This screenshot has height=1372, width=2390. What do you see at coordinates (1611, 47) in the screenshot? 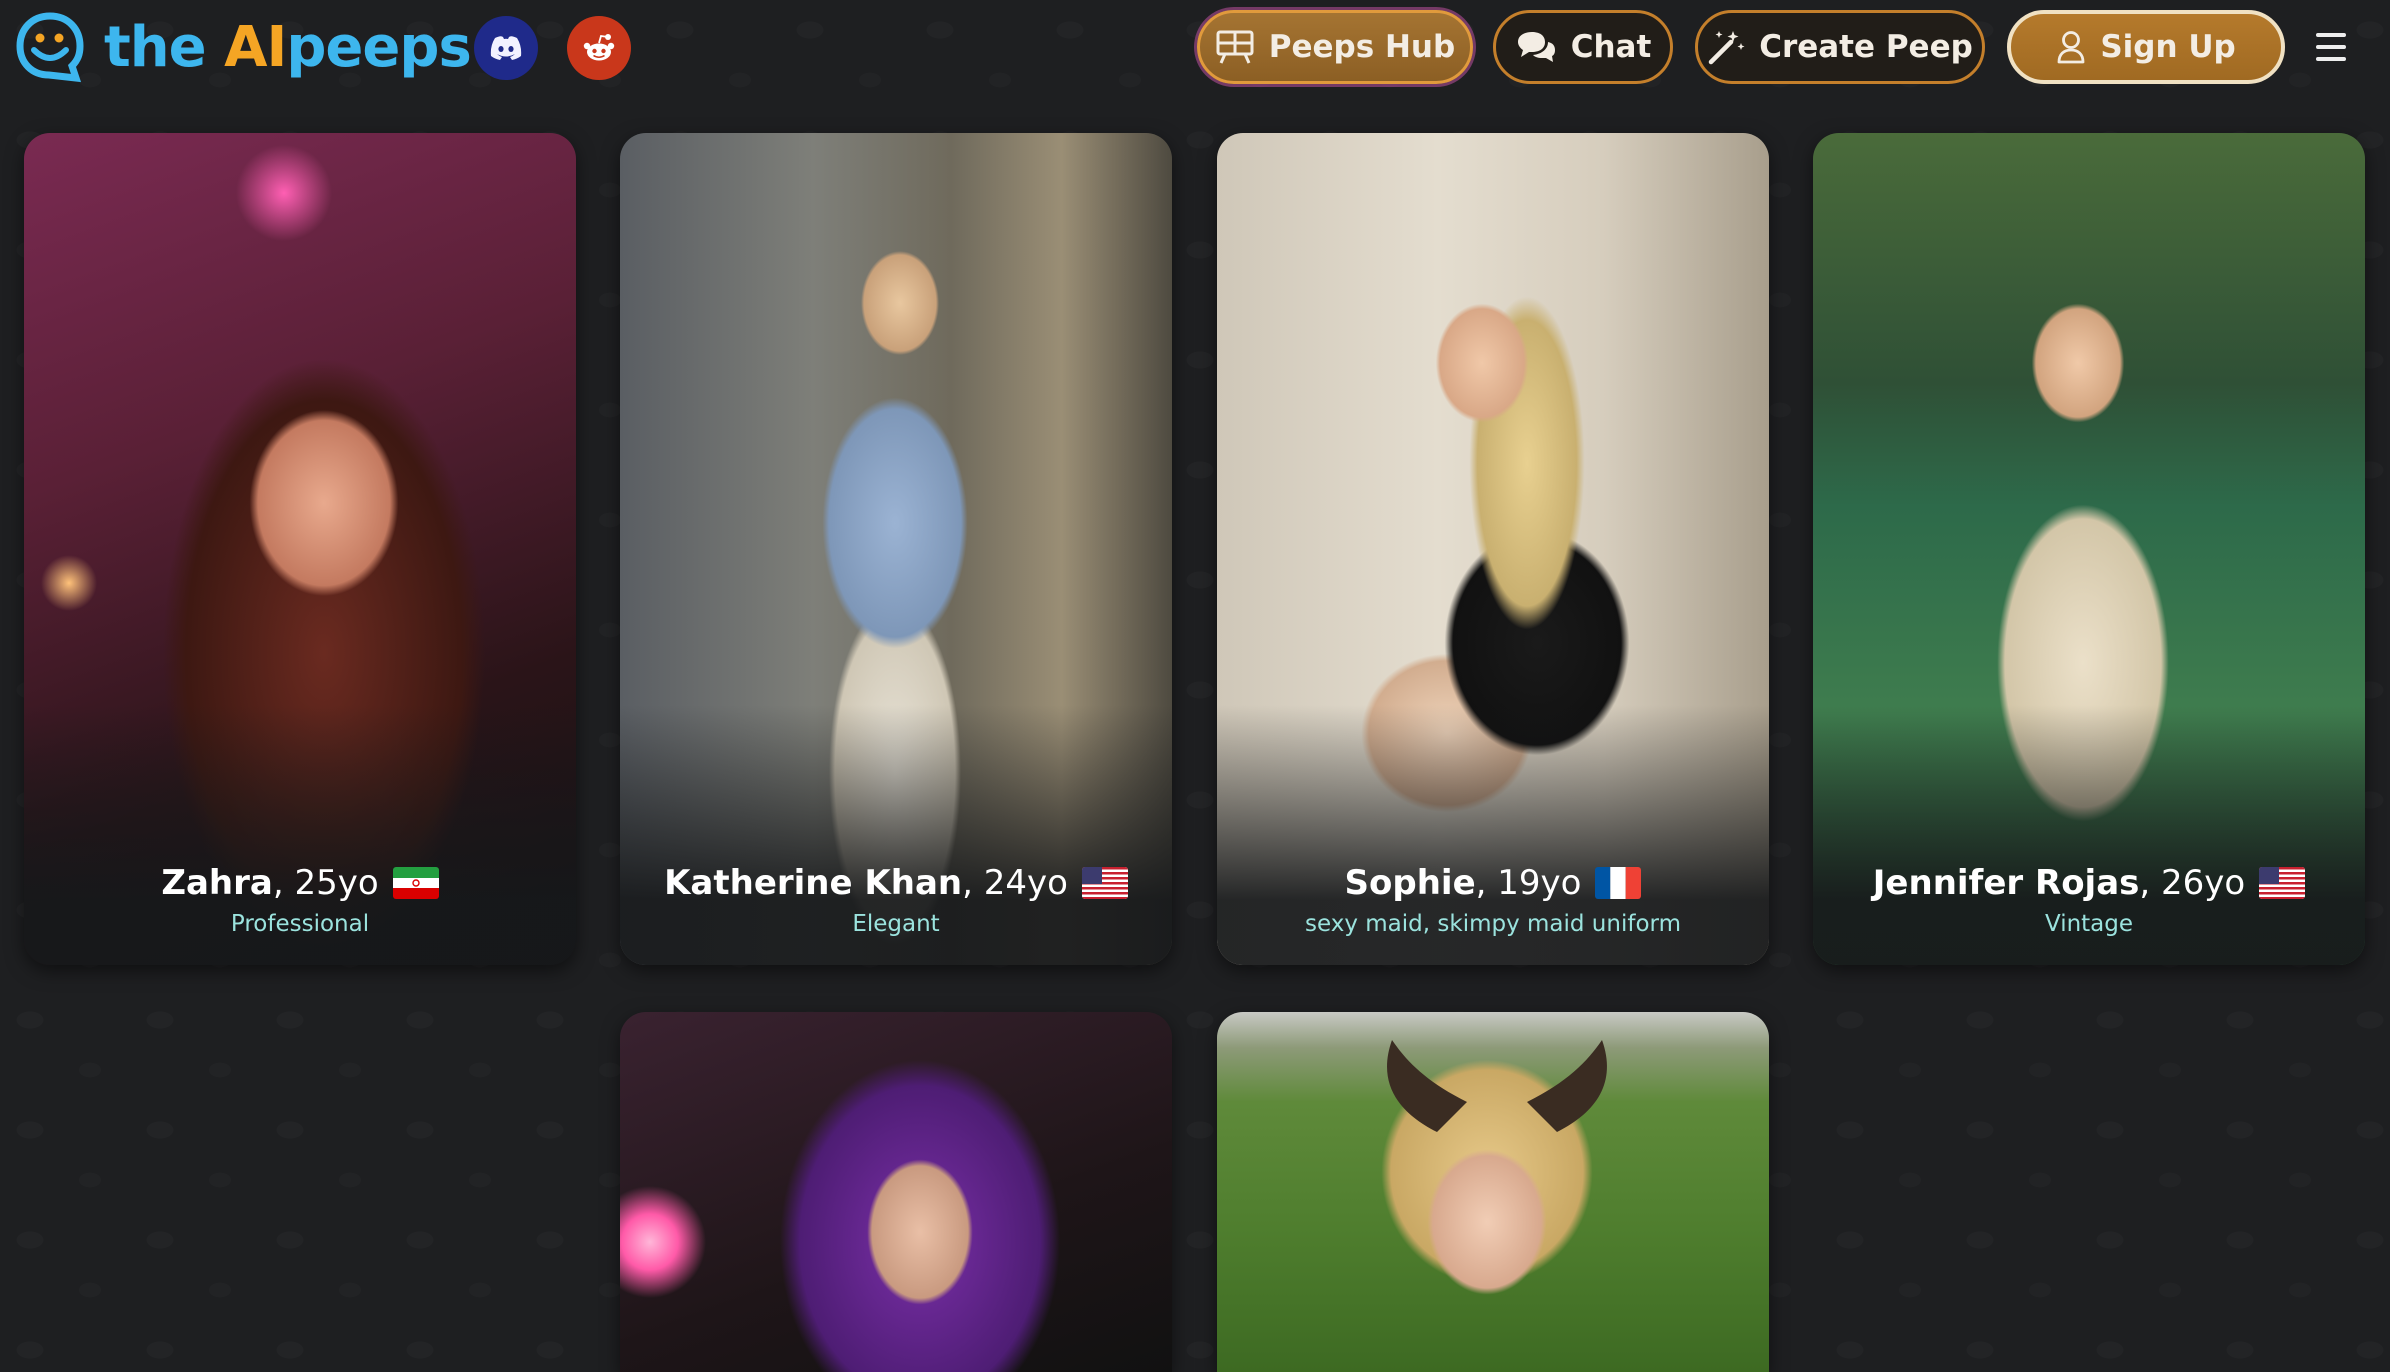
I see `chat-label: Chat` at bounding box center [1611, 47].